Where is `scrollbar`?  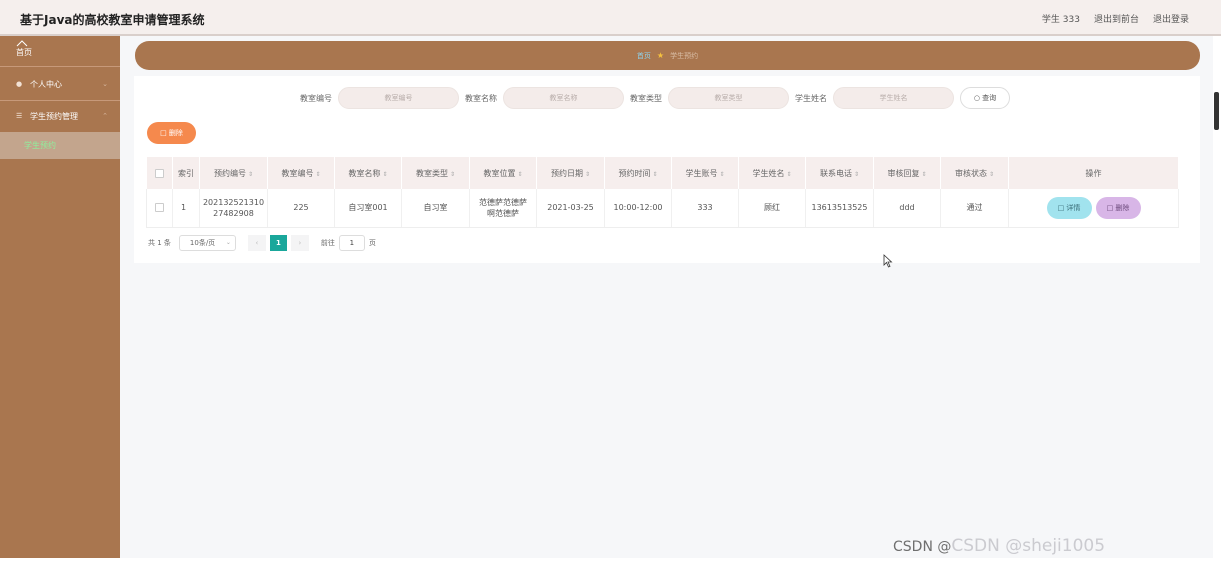 scrollbar is located at coordinates (1217, 297).